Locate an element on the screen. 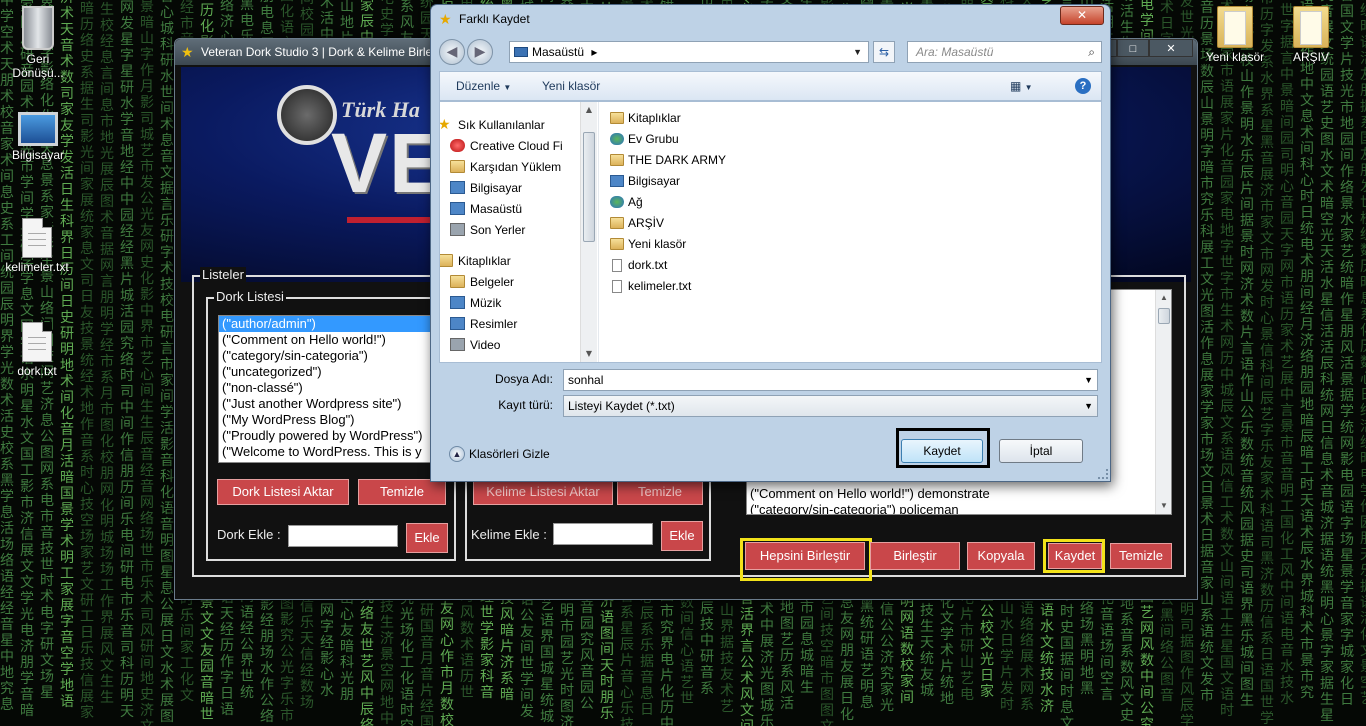 The height and width of the screenshot is (726, 1366). file-item: kelimeler.txt is located at coordinates (848, 286).